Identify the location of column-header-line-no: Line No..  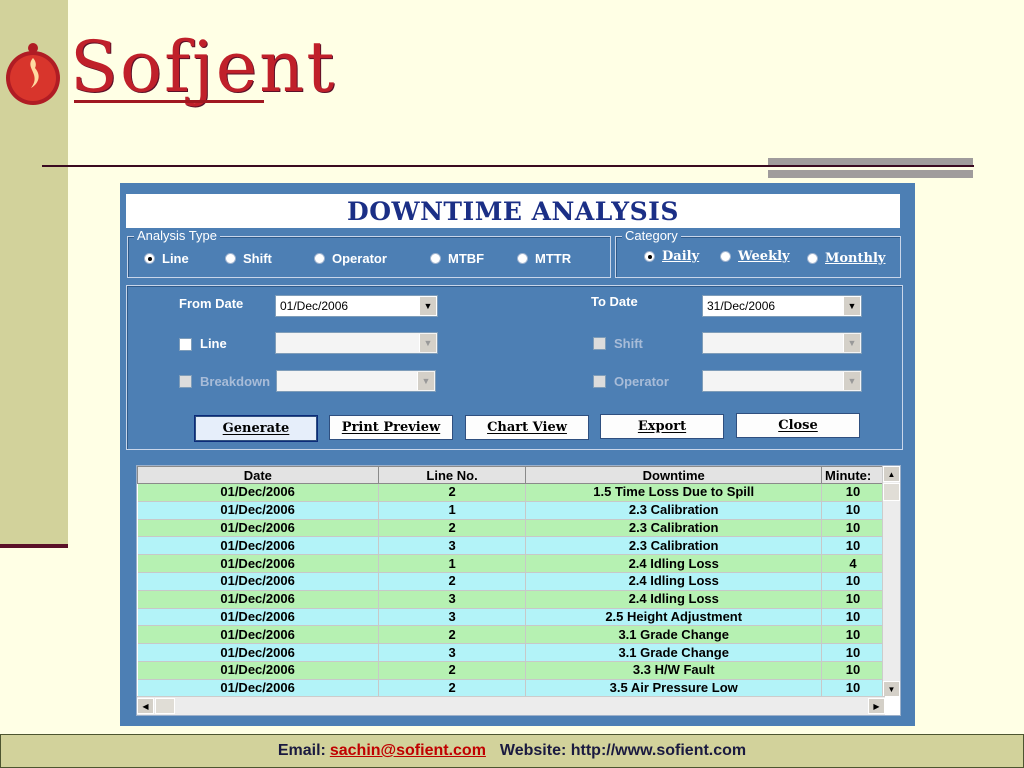
(452, 475).